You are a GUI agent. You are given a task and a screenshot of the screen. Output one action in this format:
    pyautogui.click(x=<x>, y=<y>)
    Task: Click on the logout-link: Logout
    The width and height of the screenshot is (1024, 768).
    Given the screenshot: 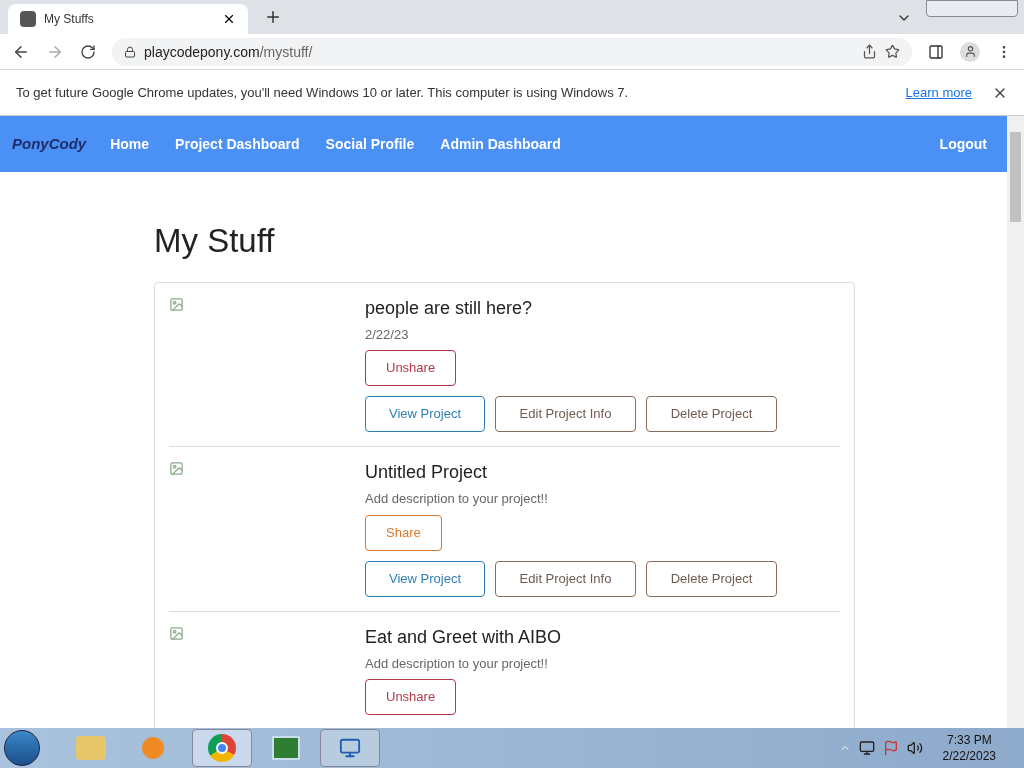 What is the action you would take?
    pyautogui.click(x=963, y=144)
    